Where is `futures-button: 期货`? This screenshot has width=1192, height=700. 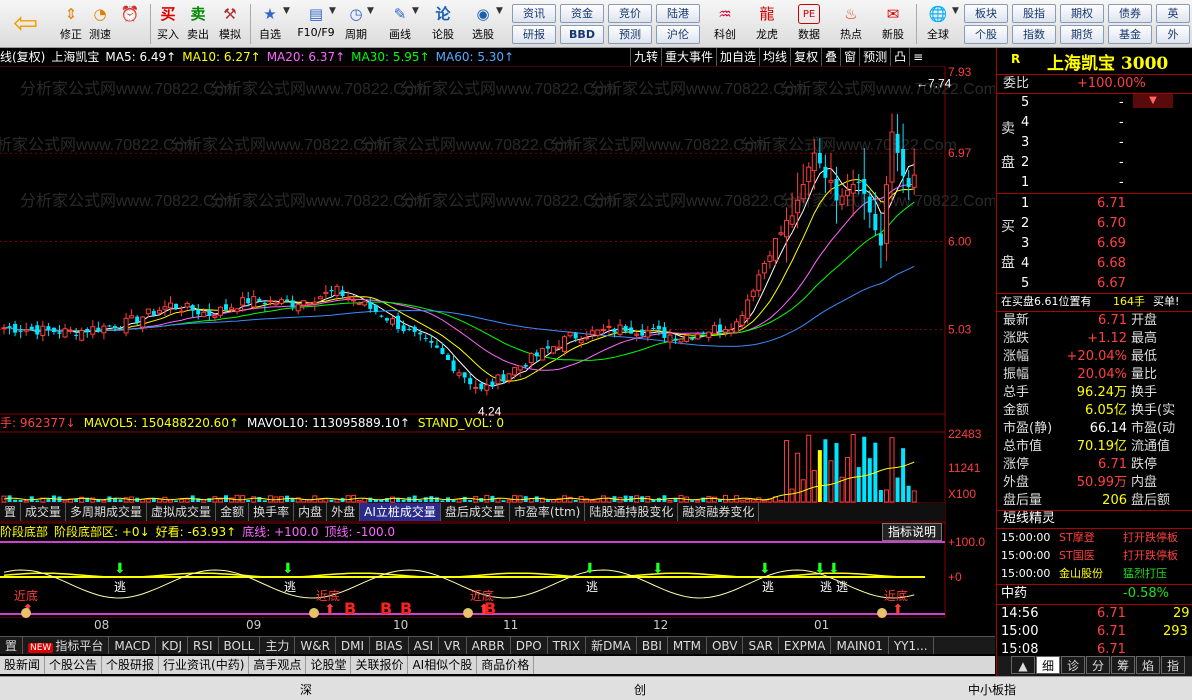
futures-button: 期货 is located at coordinates (1082, 34).